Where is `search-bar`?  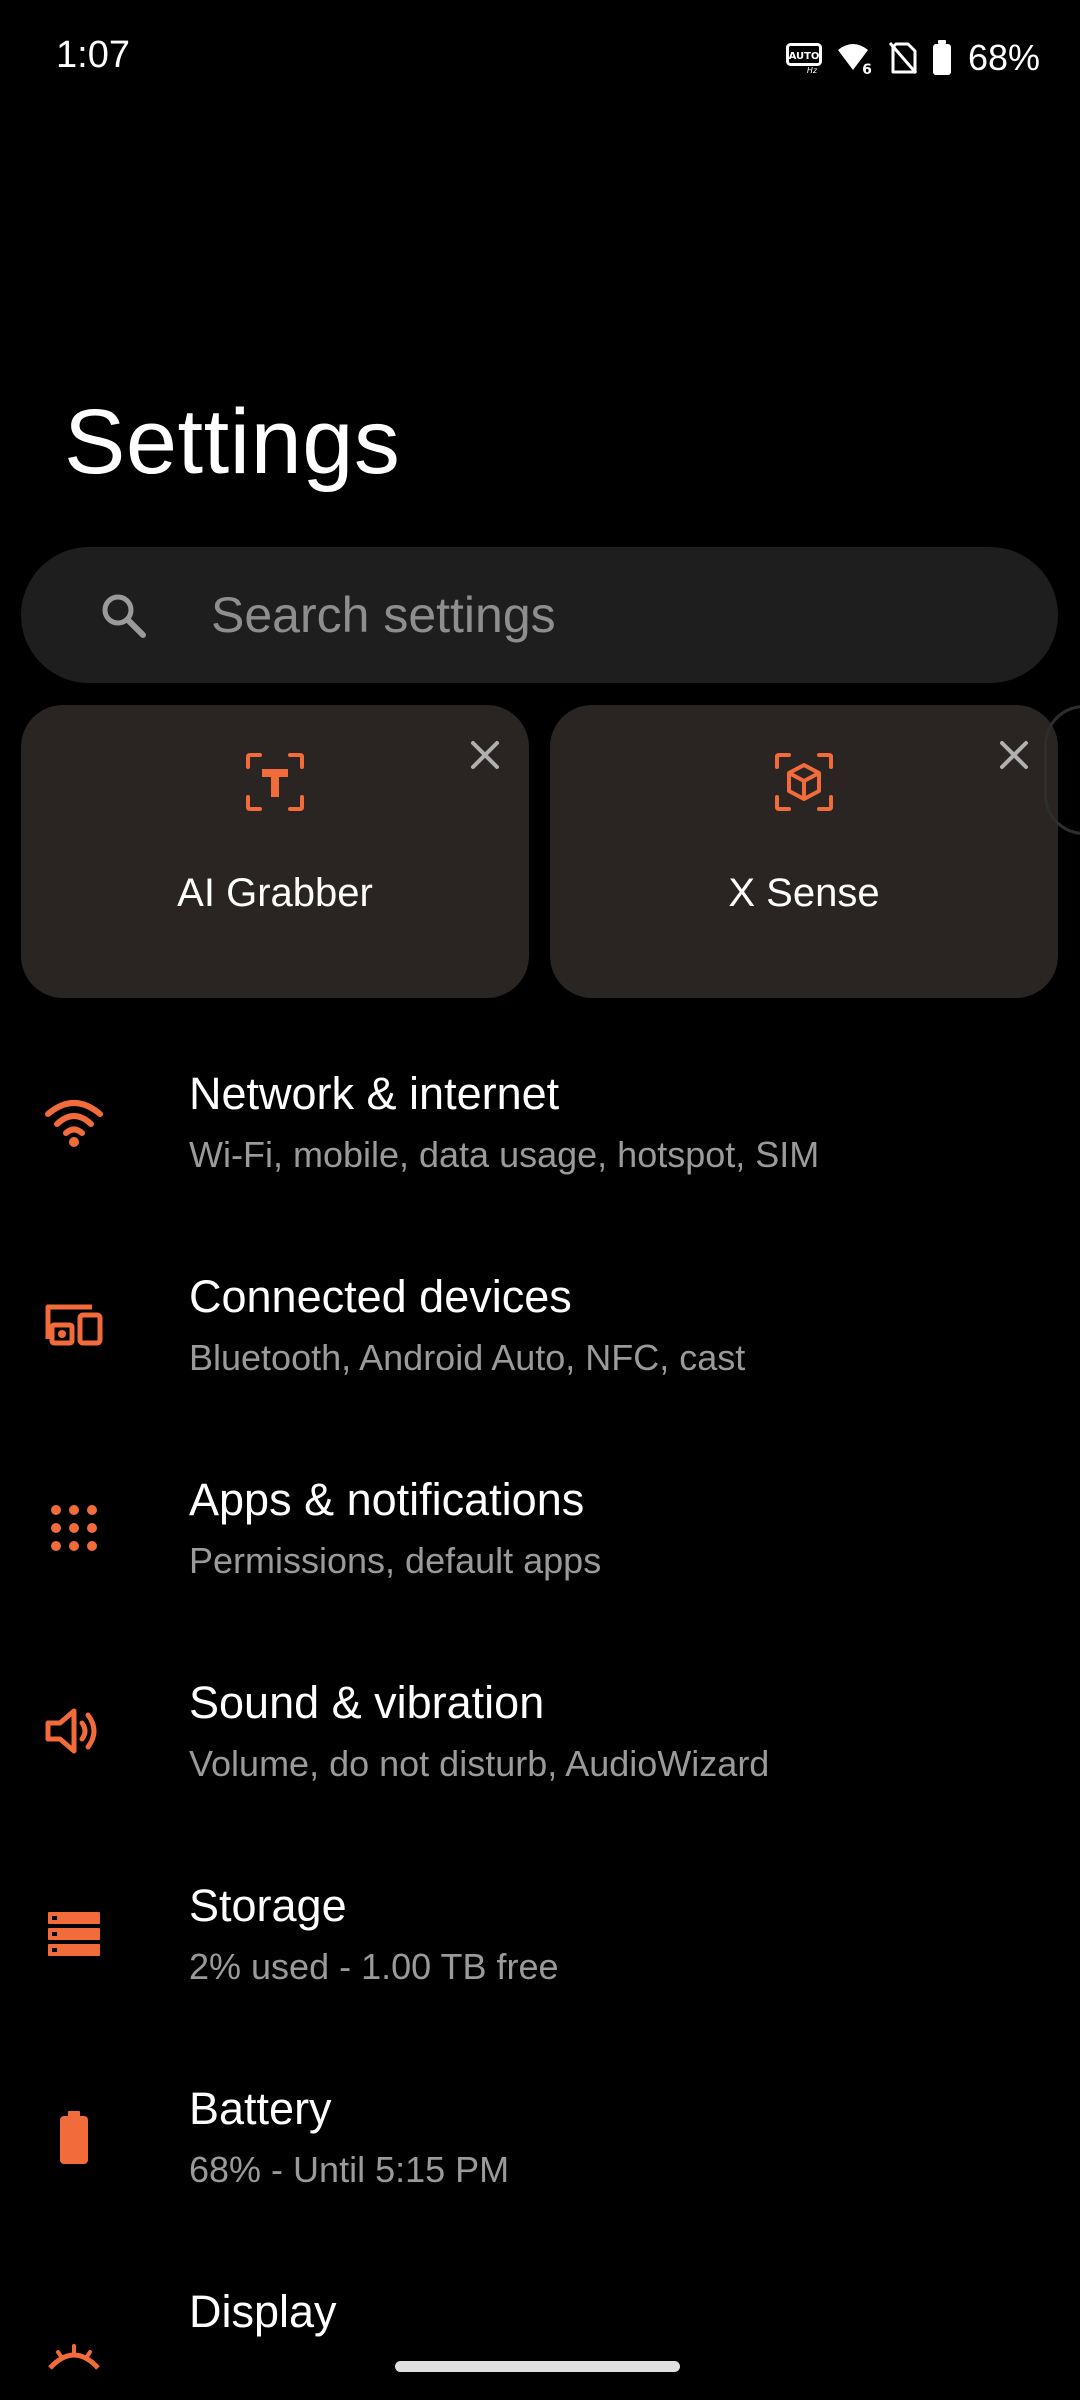
search-bar is located at coordinates (539, 615).